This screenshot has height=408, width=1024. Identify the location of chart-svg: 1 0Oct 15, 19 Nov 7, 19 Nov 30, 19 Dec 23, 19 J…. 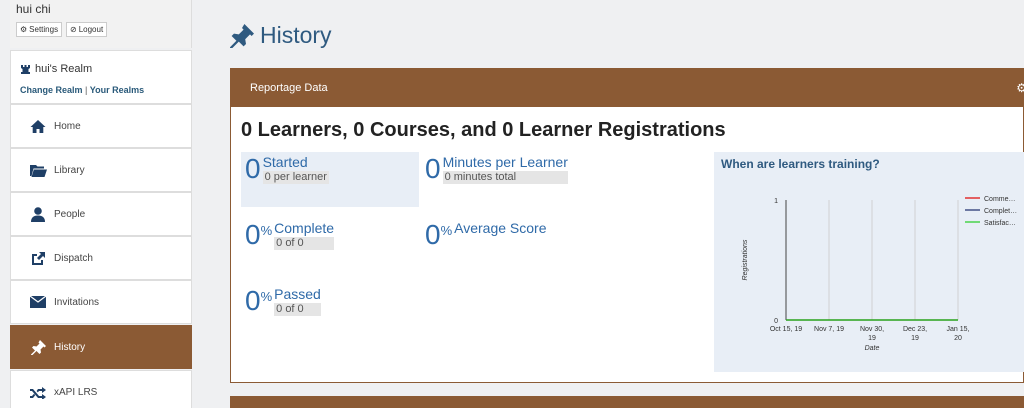
(879, 274).